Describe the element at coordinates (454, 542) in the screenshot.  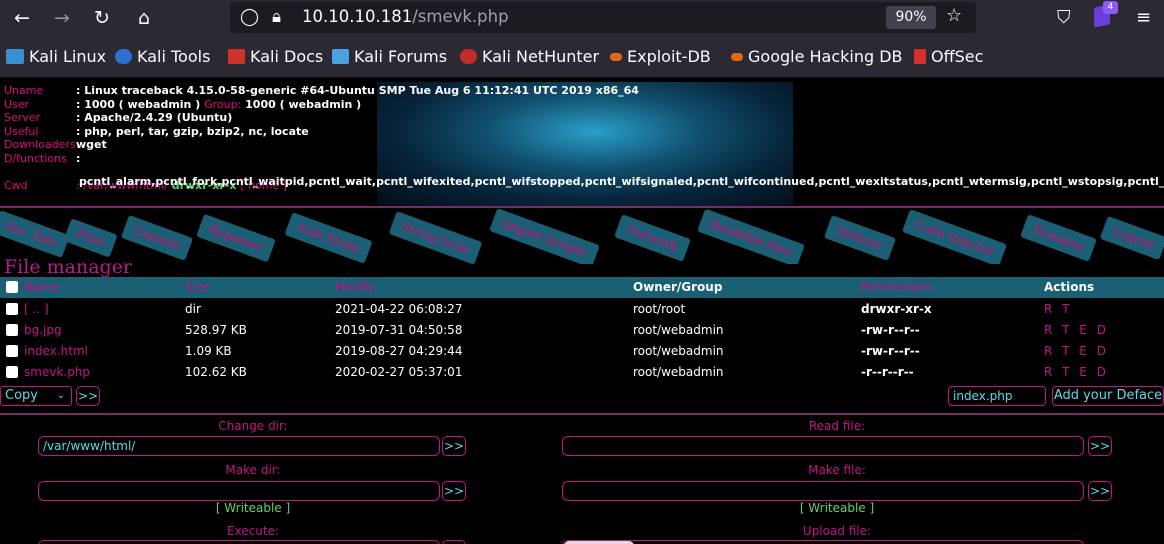
I see `execute-go-button: >>` at that location.